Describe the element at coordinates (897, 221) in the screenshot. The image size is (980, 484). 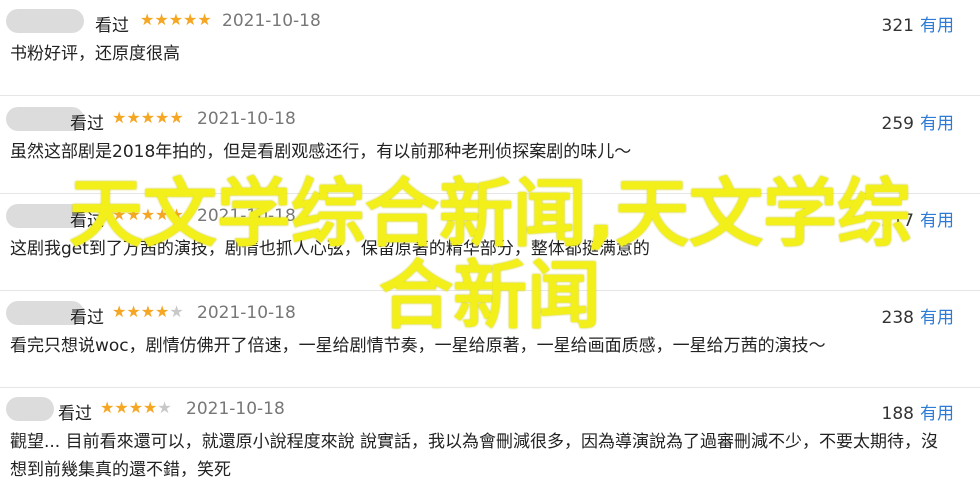
I see `useful-count: 217` at that location.